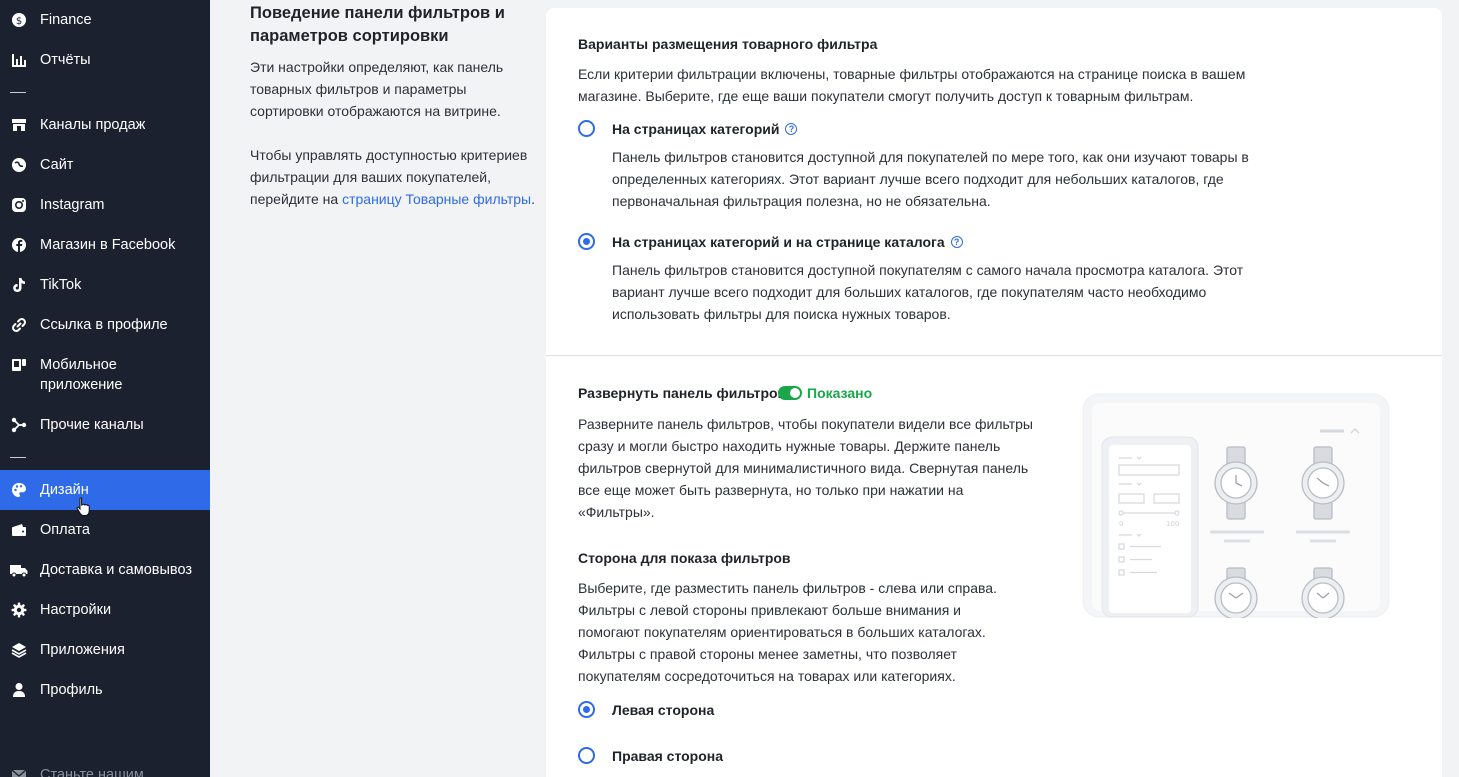  Describe the element at coordinates (57, 165) in the screenshot. I see `sidebar-item-label: Сайт` at that location.